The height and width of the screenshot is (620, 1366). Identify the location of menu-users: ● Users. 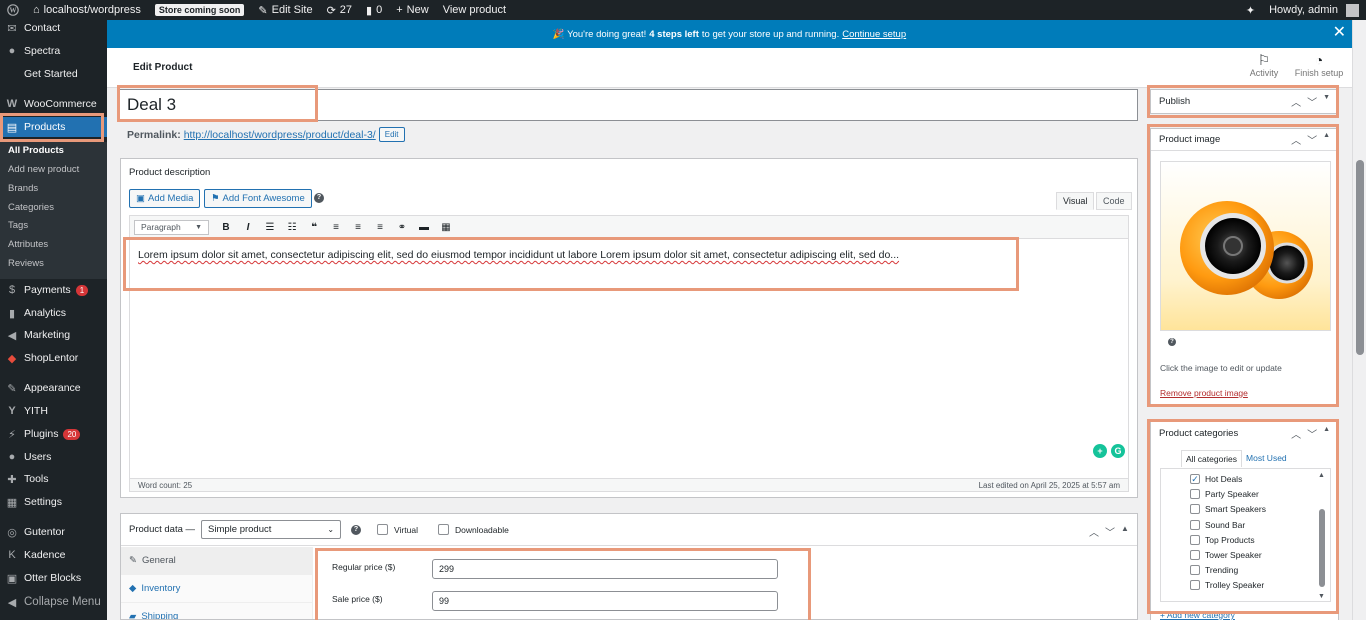
(53, 457).